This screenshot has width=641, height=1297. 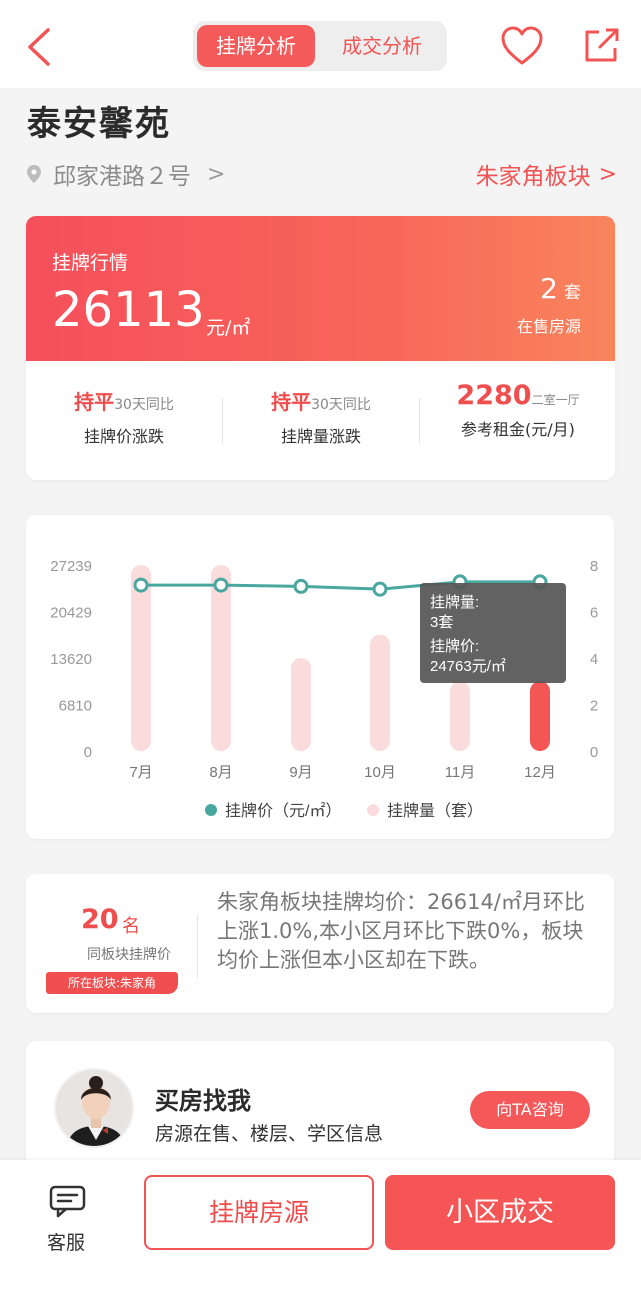 What do you see at coordinates (140, 772) in the screenshot?
I see `x-axis-tick-label: 7月` at bounding box center [140, 772].